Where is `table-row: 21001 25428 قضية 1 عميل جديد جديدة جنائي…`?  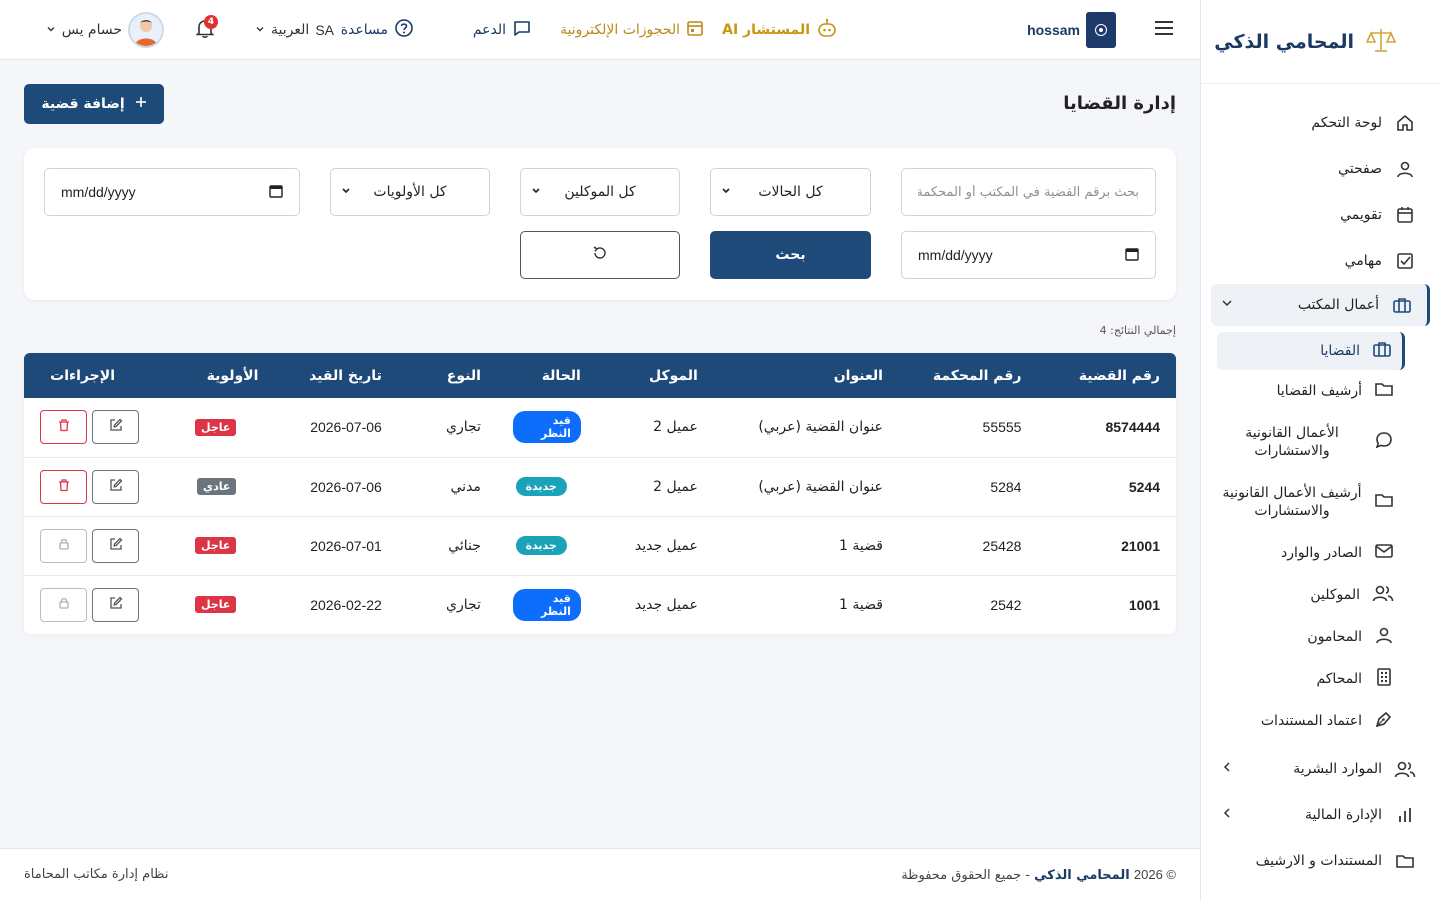 table-row: 21001 25428 قضية 1 عميل جديد جديدة جنائي… is located at coordinates (600, 545).